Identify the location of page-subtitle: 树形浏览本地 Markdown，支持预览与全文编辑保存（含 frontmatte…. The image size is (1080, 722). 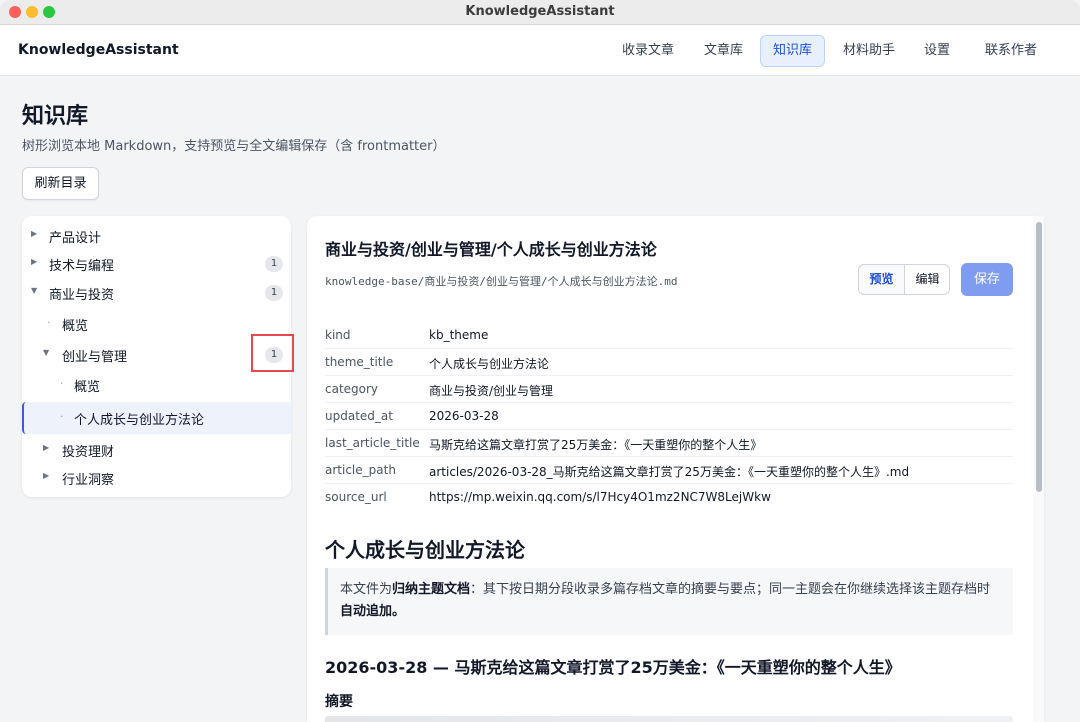
(234, 146).